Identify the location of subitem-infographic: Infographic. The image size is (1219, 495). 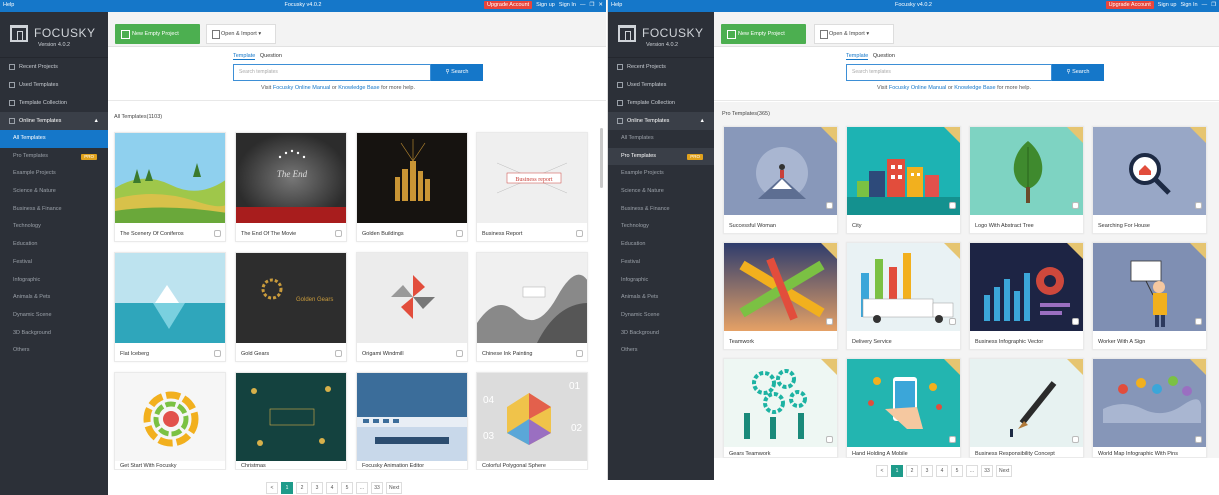
(54, 281).